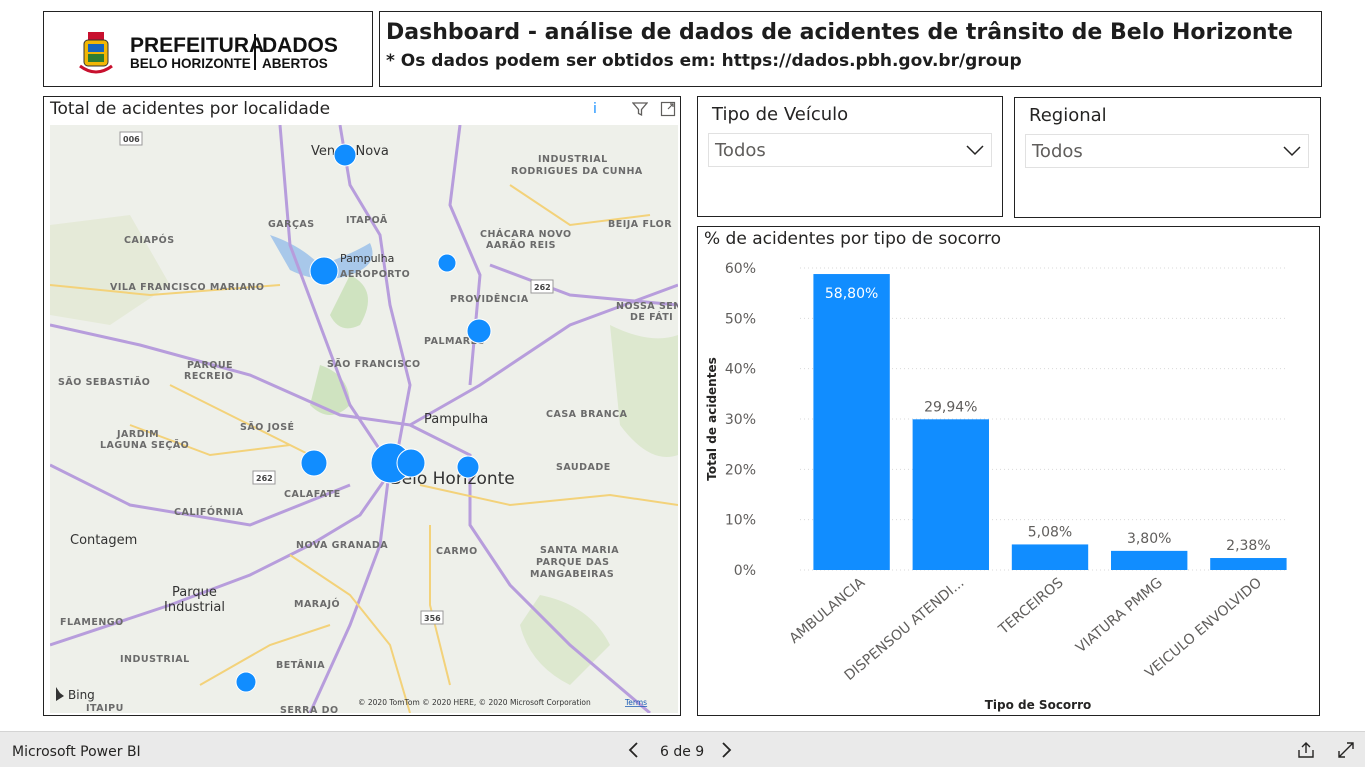 The image size is (1365, 767). I want to click on map-label: MANGABEIRAS, so click(572, 574).